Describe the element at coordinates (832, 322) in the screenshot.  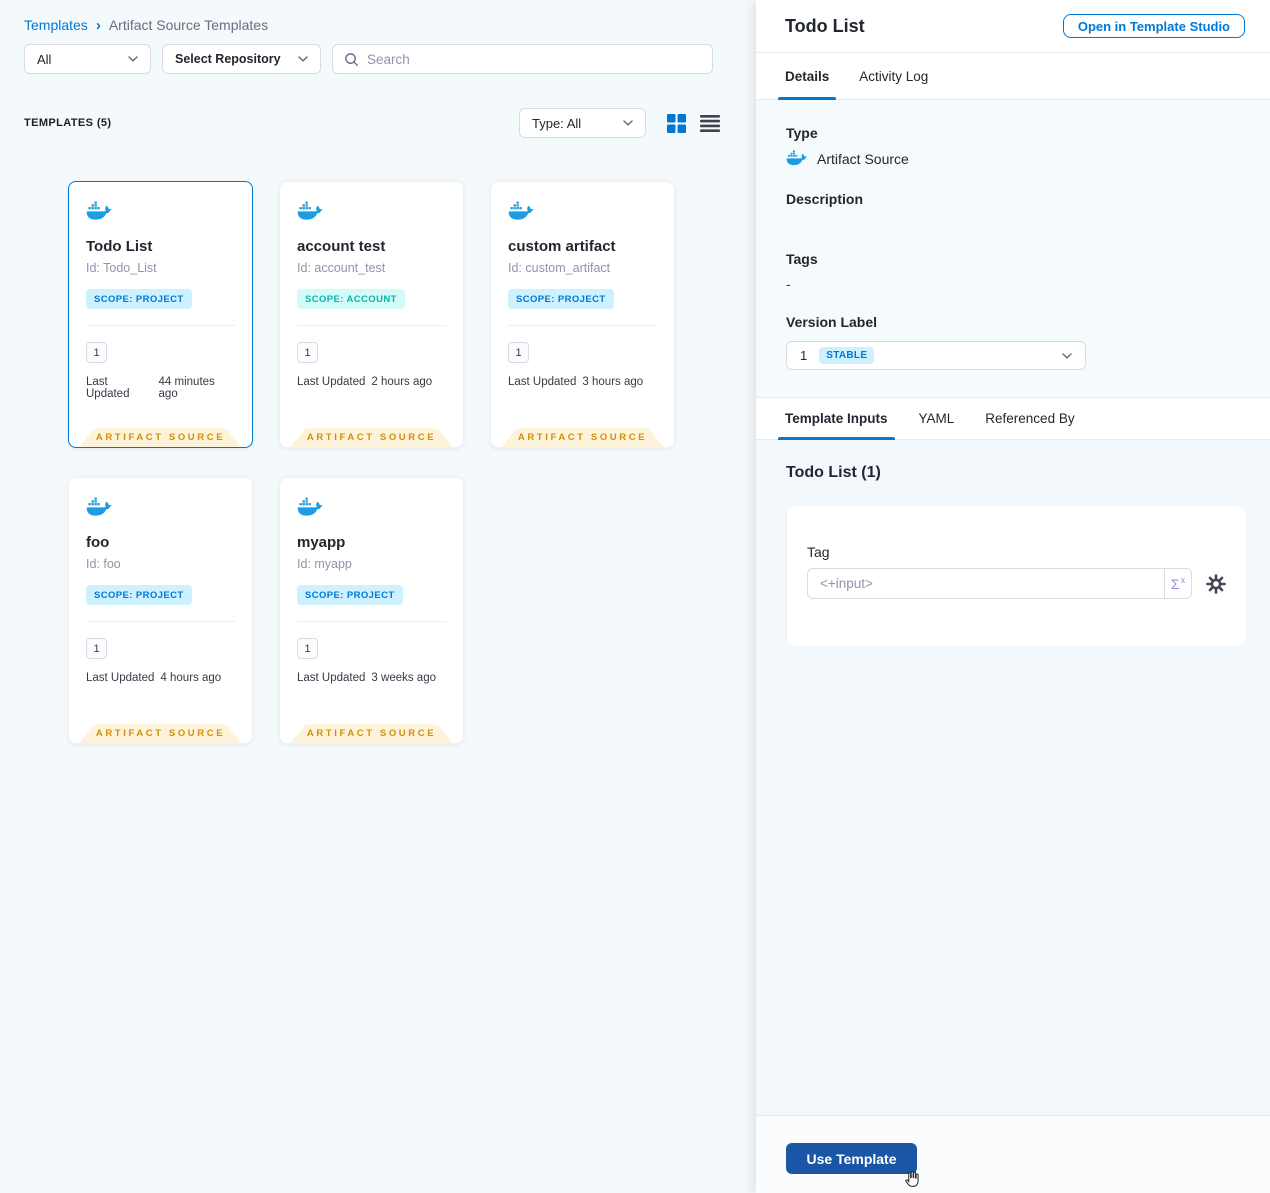
I see `version-label: Version Label` at that location.